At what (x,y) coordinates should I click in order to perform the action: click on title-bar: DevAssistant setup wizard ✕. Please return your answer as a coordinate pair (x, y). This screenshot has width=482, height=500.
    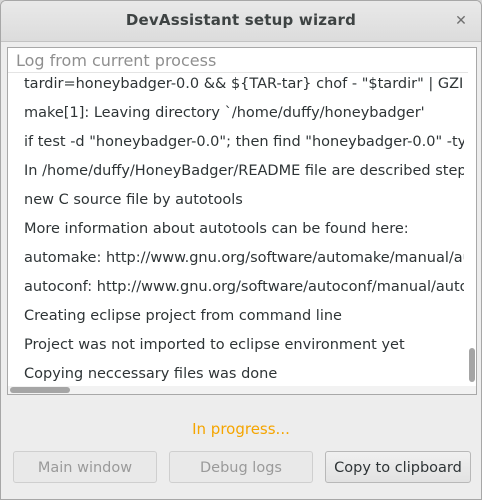
    Looking at the image, I should click on (241, 21).